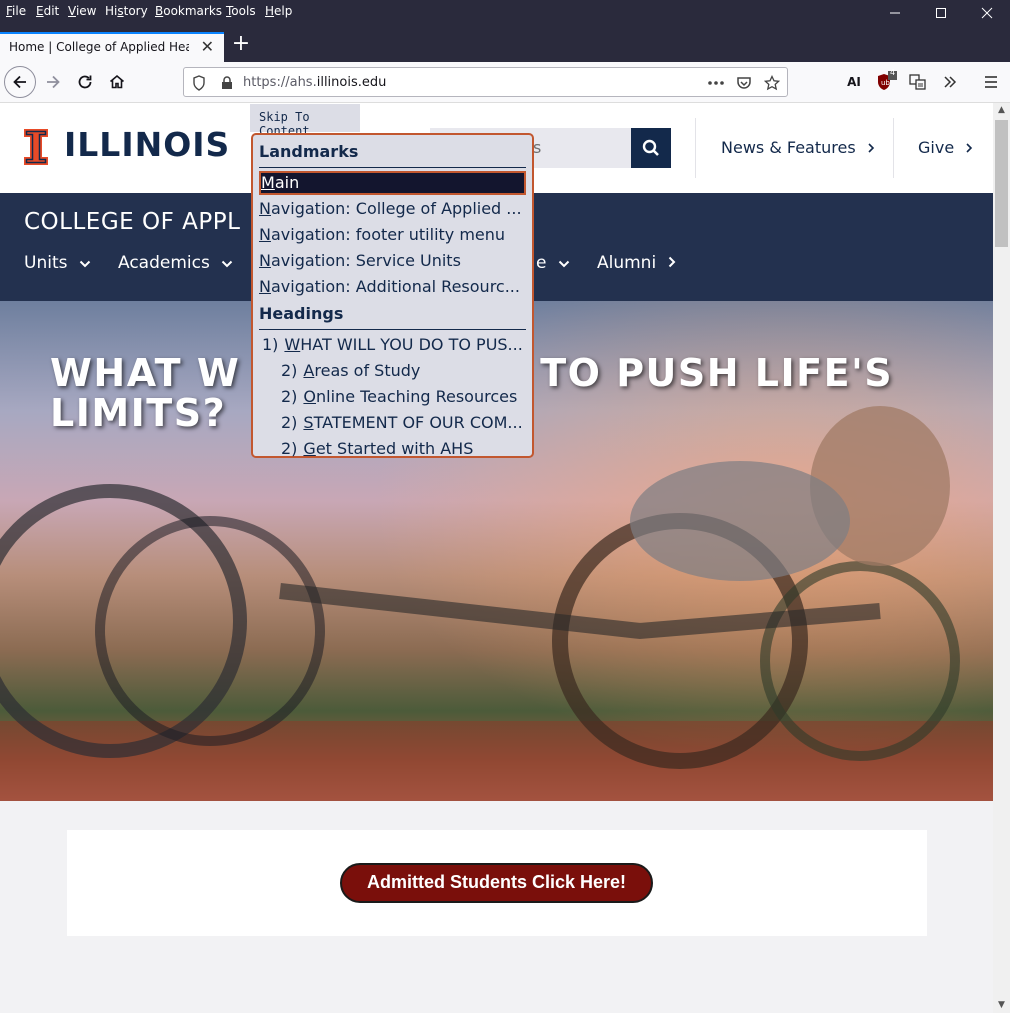 The height and width of the screenshot is (1013, 1010). What do you see at coordinates (950, 82) in the screenshot?
I see `overflow-chevrons-icon` at bounding box center [950, 82].